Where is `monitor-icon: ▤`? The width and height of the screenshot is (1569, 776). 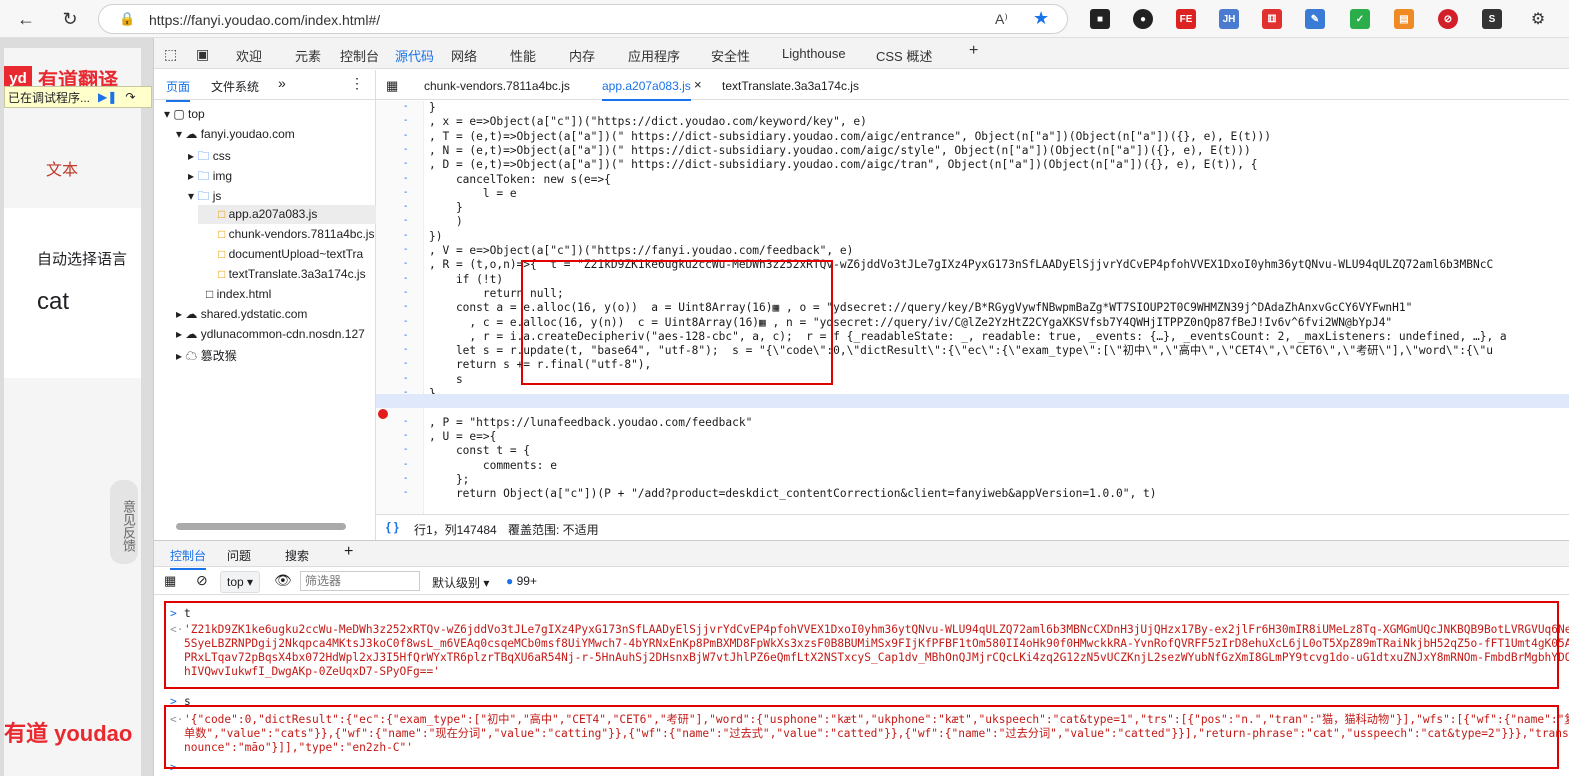 monitor-icon: ▤ is located at coordinates (1404, 19).